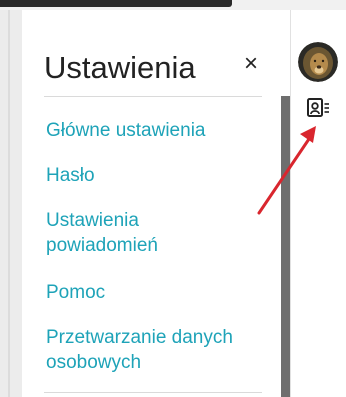 The height and width of the screenshot is (397, 346). I want to click on menu-item-help: Pomoc, so click(156, 292).